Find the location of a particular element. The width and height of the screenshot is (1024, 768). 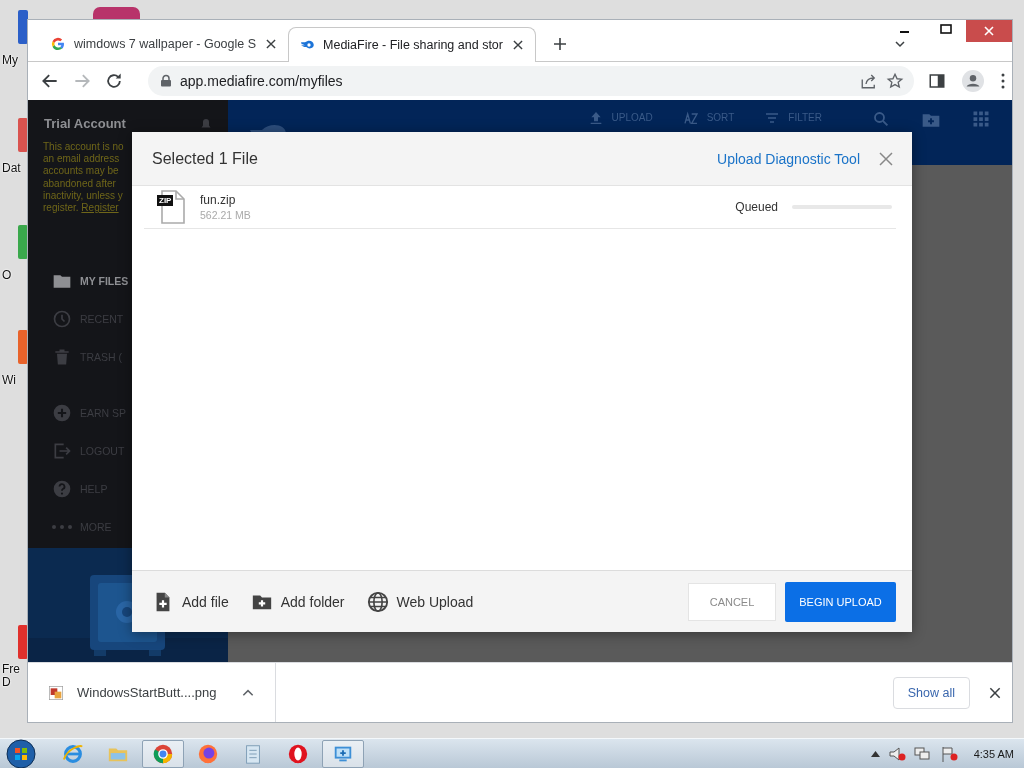

tab-title: wimdows 7 wallpaper - Google S is located at coordinates (165, 44).